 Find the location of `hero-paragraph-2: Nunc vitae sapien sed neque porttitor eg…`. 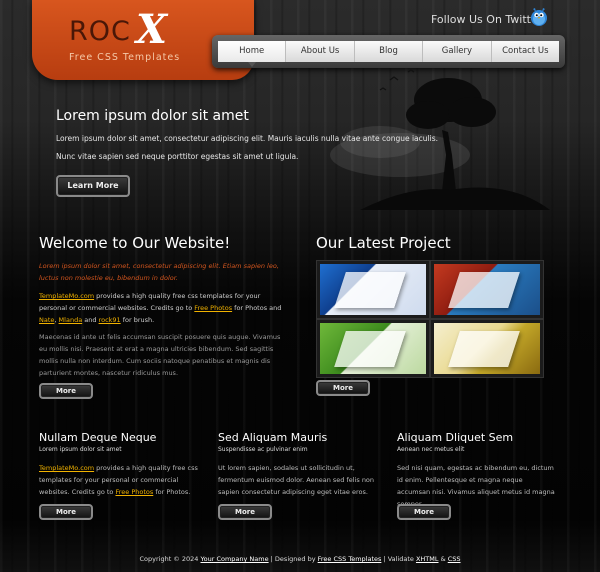

hero-paragraph-2: Nunc vitae sapien sed neque porttitor eg… is located at coordinates (177, 156).